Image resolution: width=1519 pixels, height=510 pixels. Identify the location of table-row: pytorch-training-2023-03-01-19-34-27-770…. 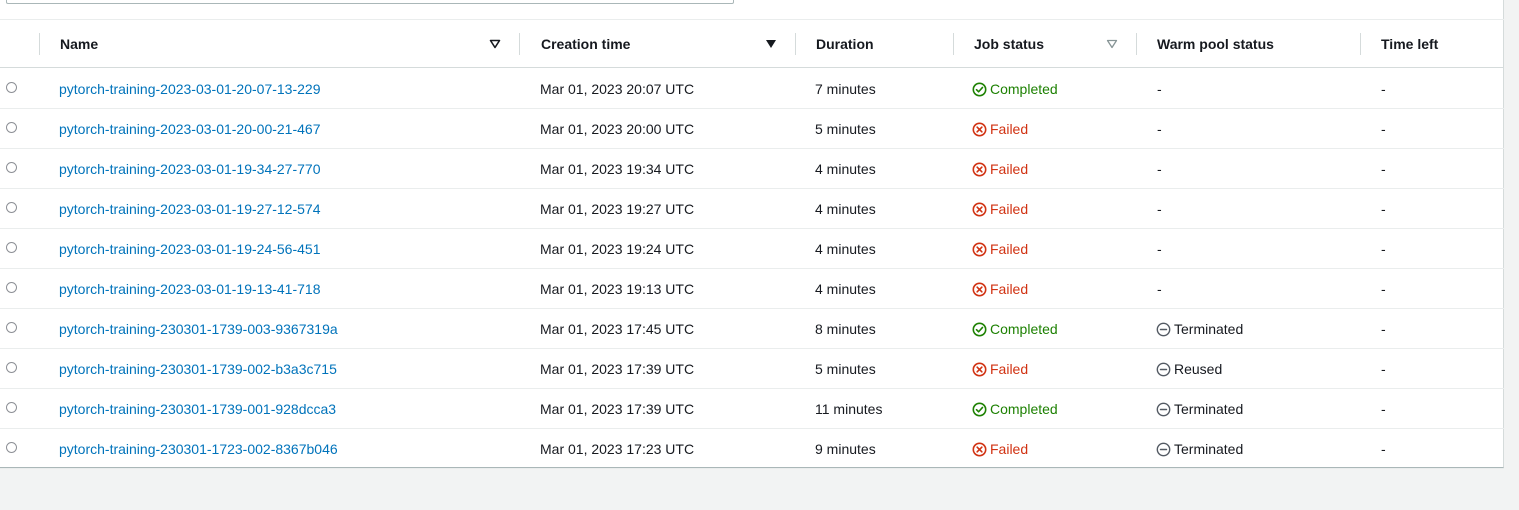
(752, 169).